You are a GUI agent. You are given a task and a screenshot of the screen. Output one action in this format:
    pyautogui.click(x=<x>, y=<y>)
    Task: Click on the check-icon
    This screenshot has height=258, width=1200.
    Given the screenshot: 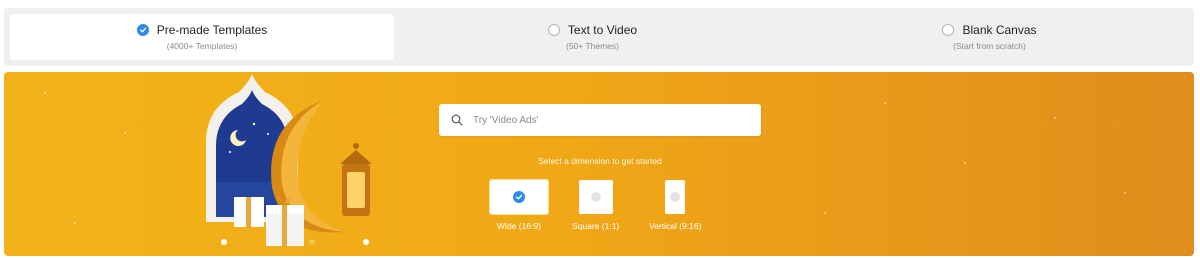 What is the action you would take?
    pyautogui.click(x=519, y=197)
    